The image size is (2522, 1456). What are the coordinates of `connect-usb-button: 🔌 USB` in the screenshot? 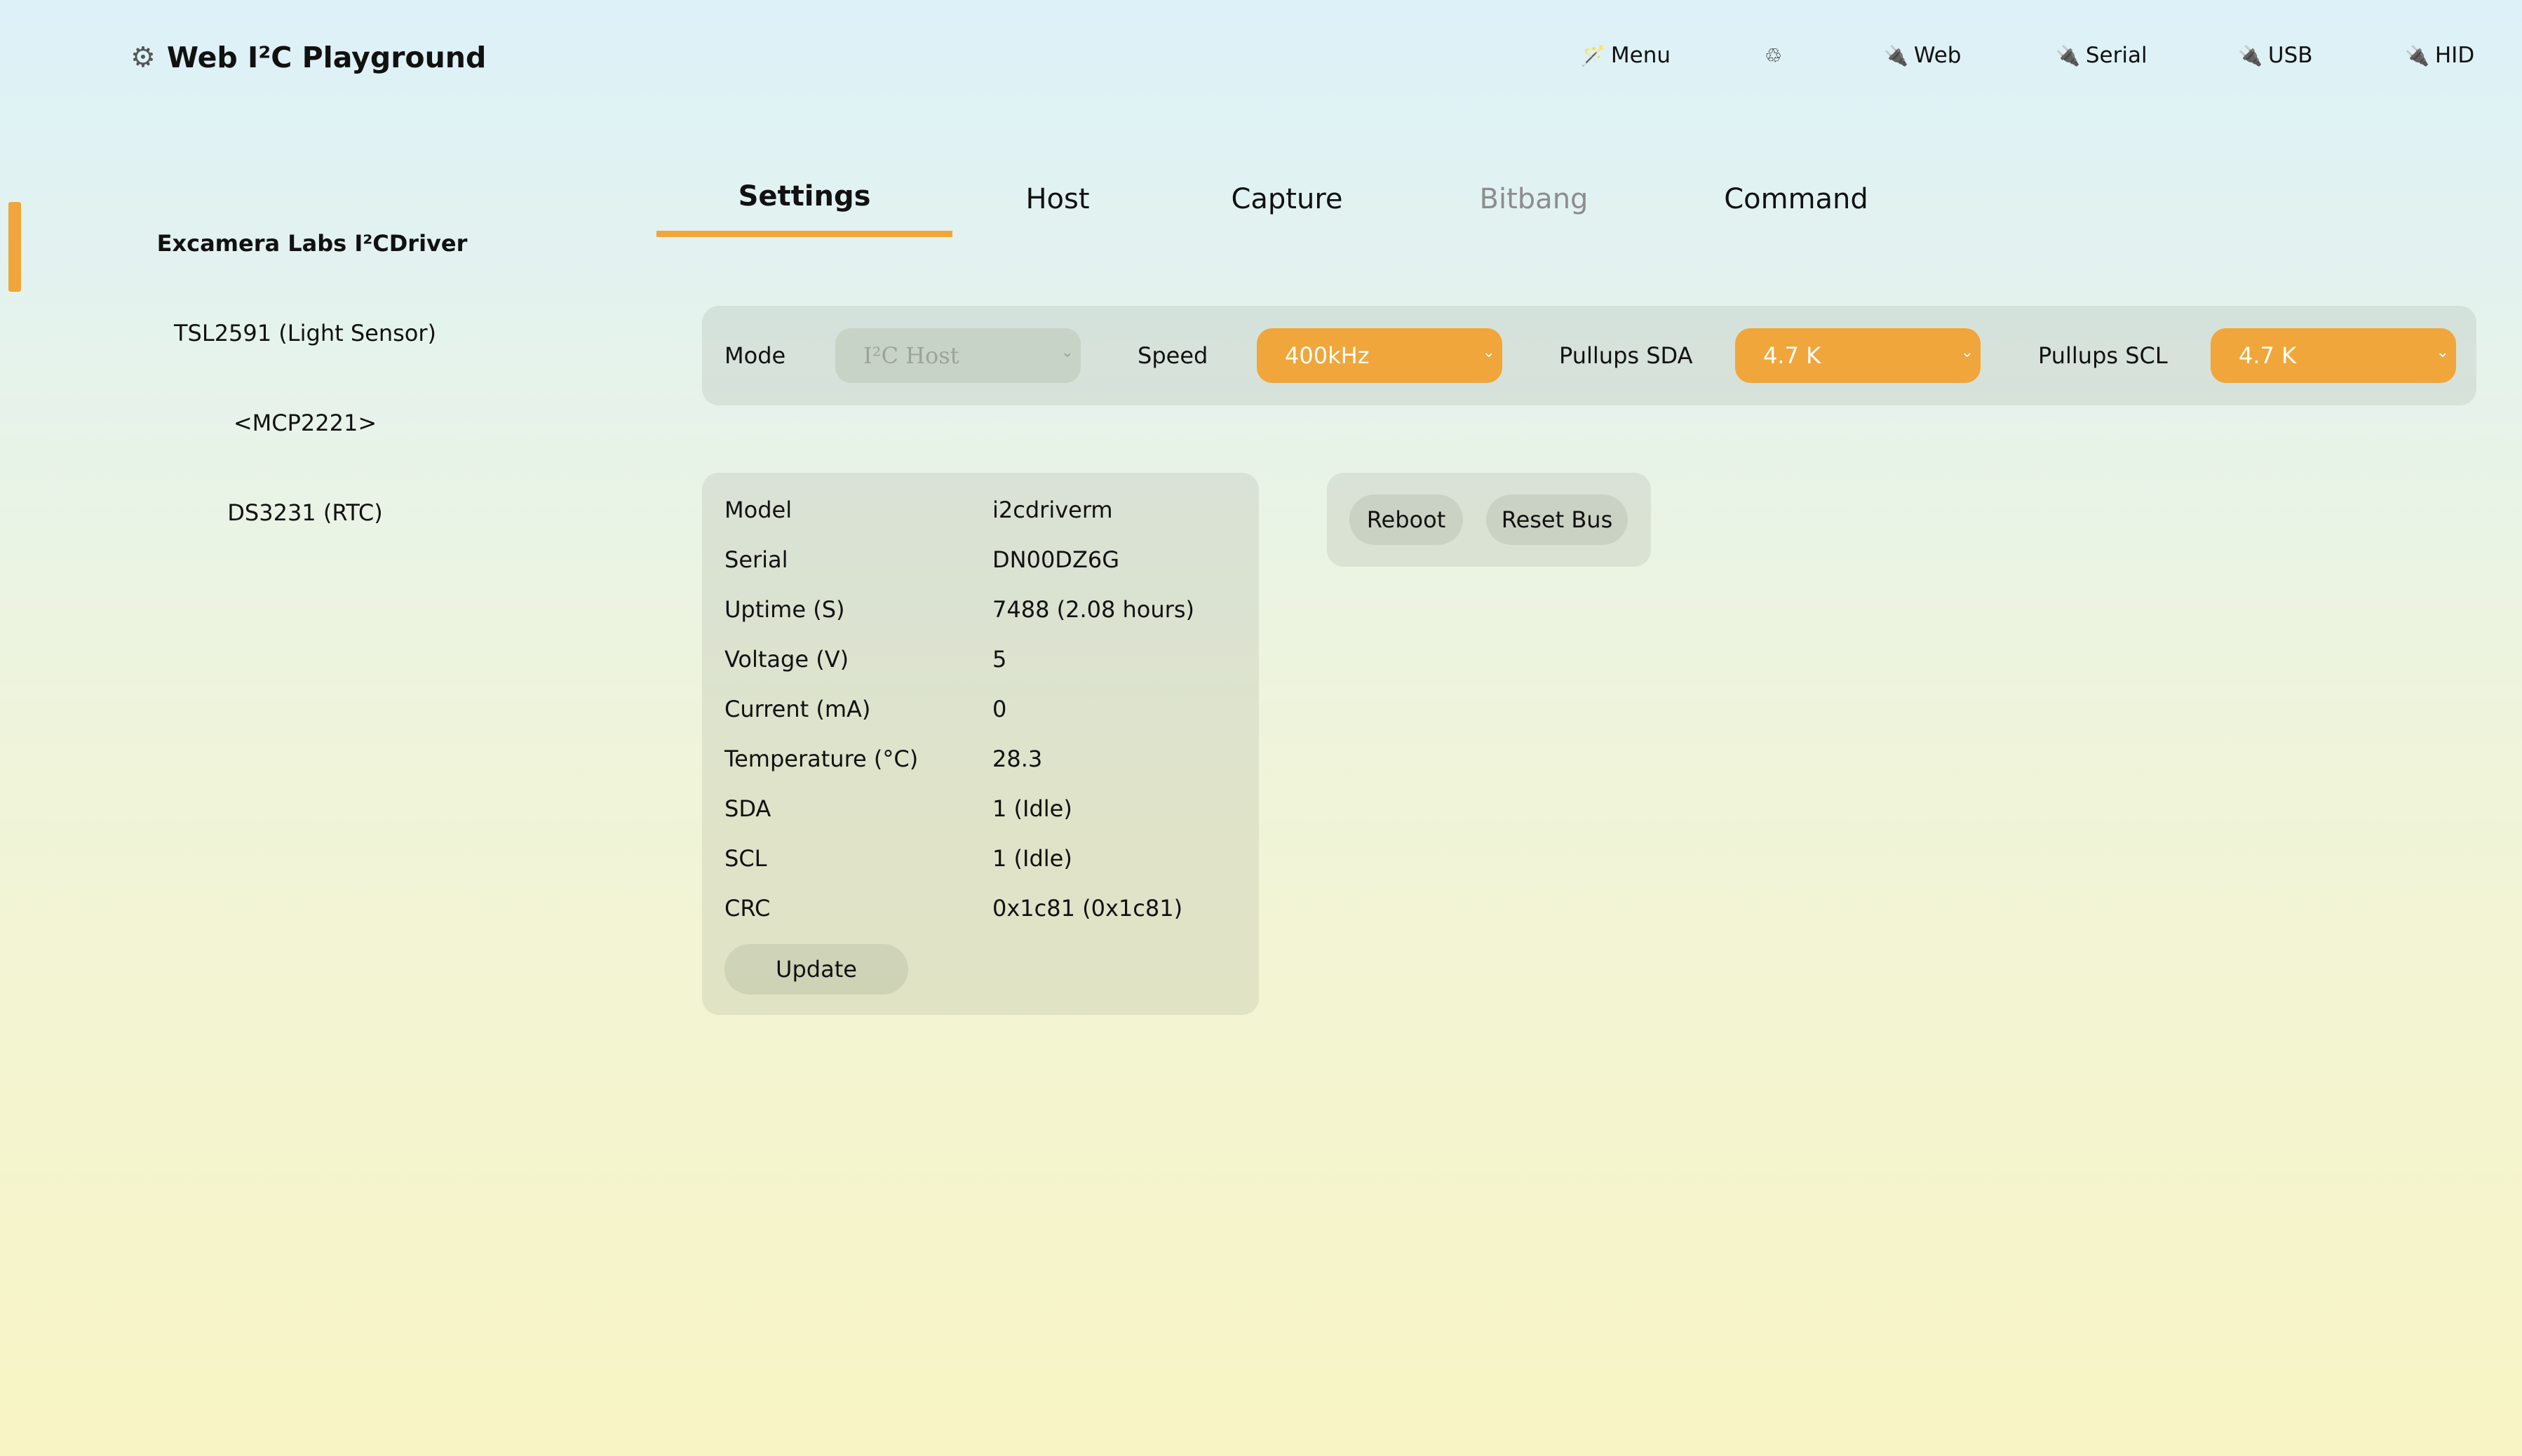 It's located at (2275, 55).